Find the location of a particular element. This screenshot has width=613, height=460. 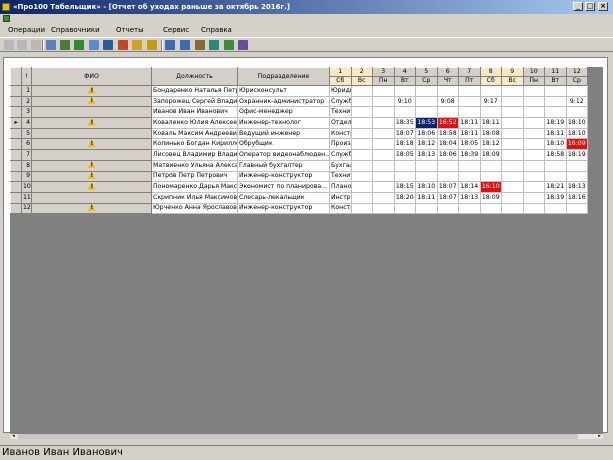

day-header-num: 9 is located at coordinates (512, 72).